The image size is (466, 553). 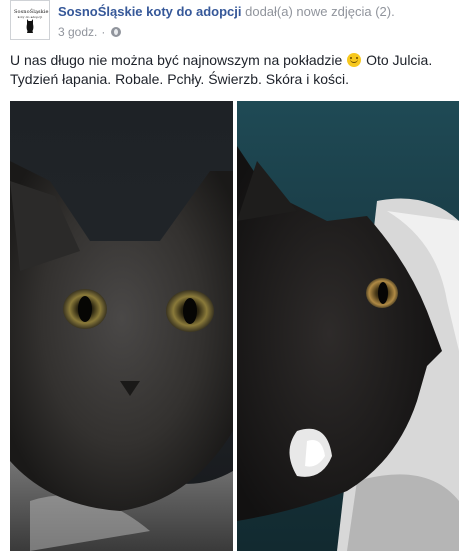 What do you see at coordinates (354, 60) in the screenshot?
I see `smile-emoji-icon` at bounding box center [354, 60].